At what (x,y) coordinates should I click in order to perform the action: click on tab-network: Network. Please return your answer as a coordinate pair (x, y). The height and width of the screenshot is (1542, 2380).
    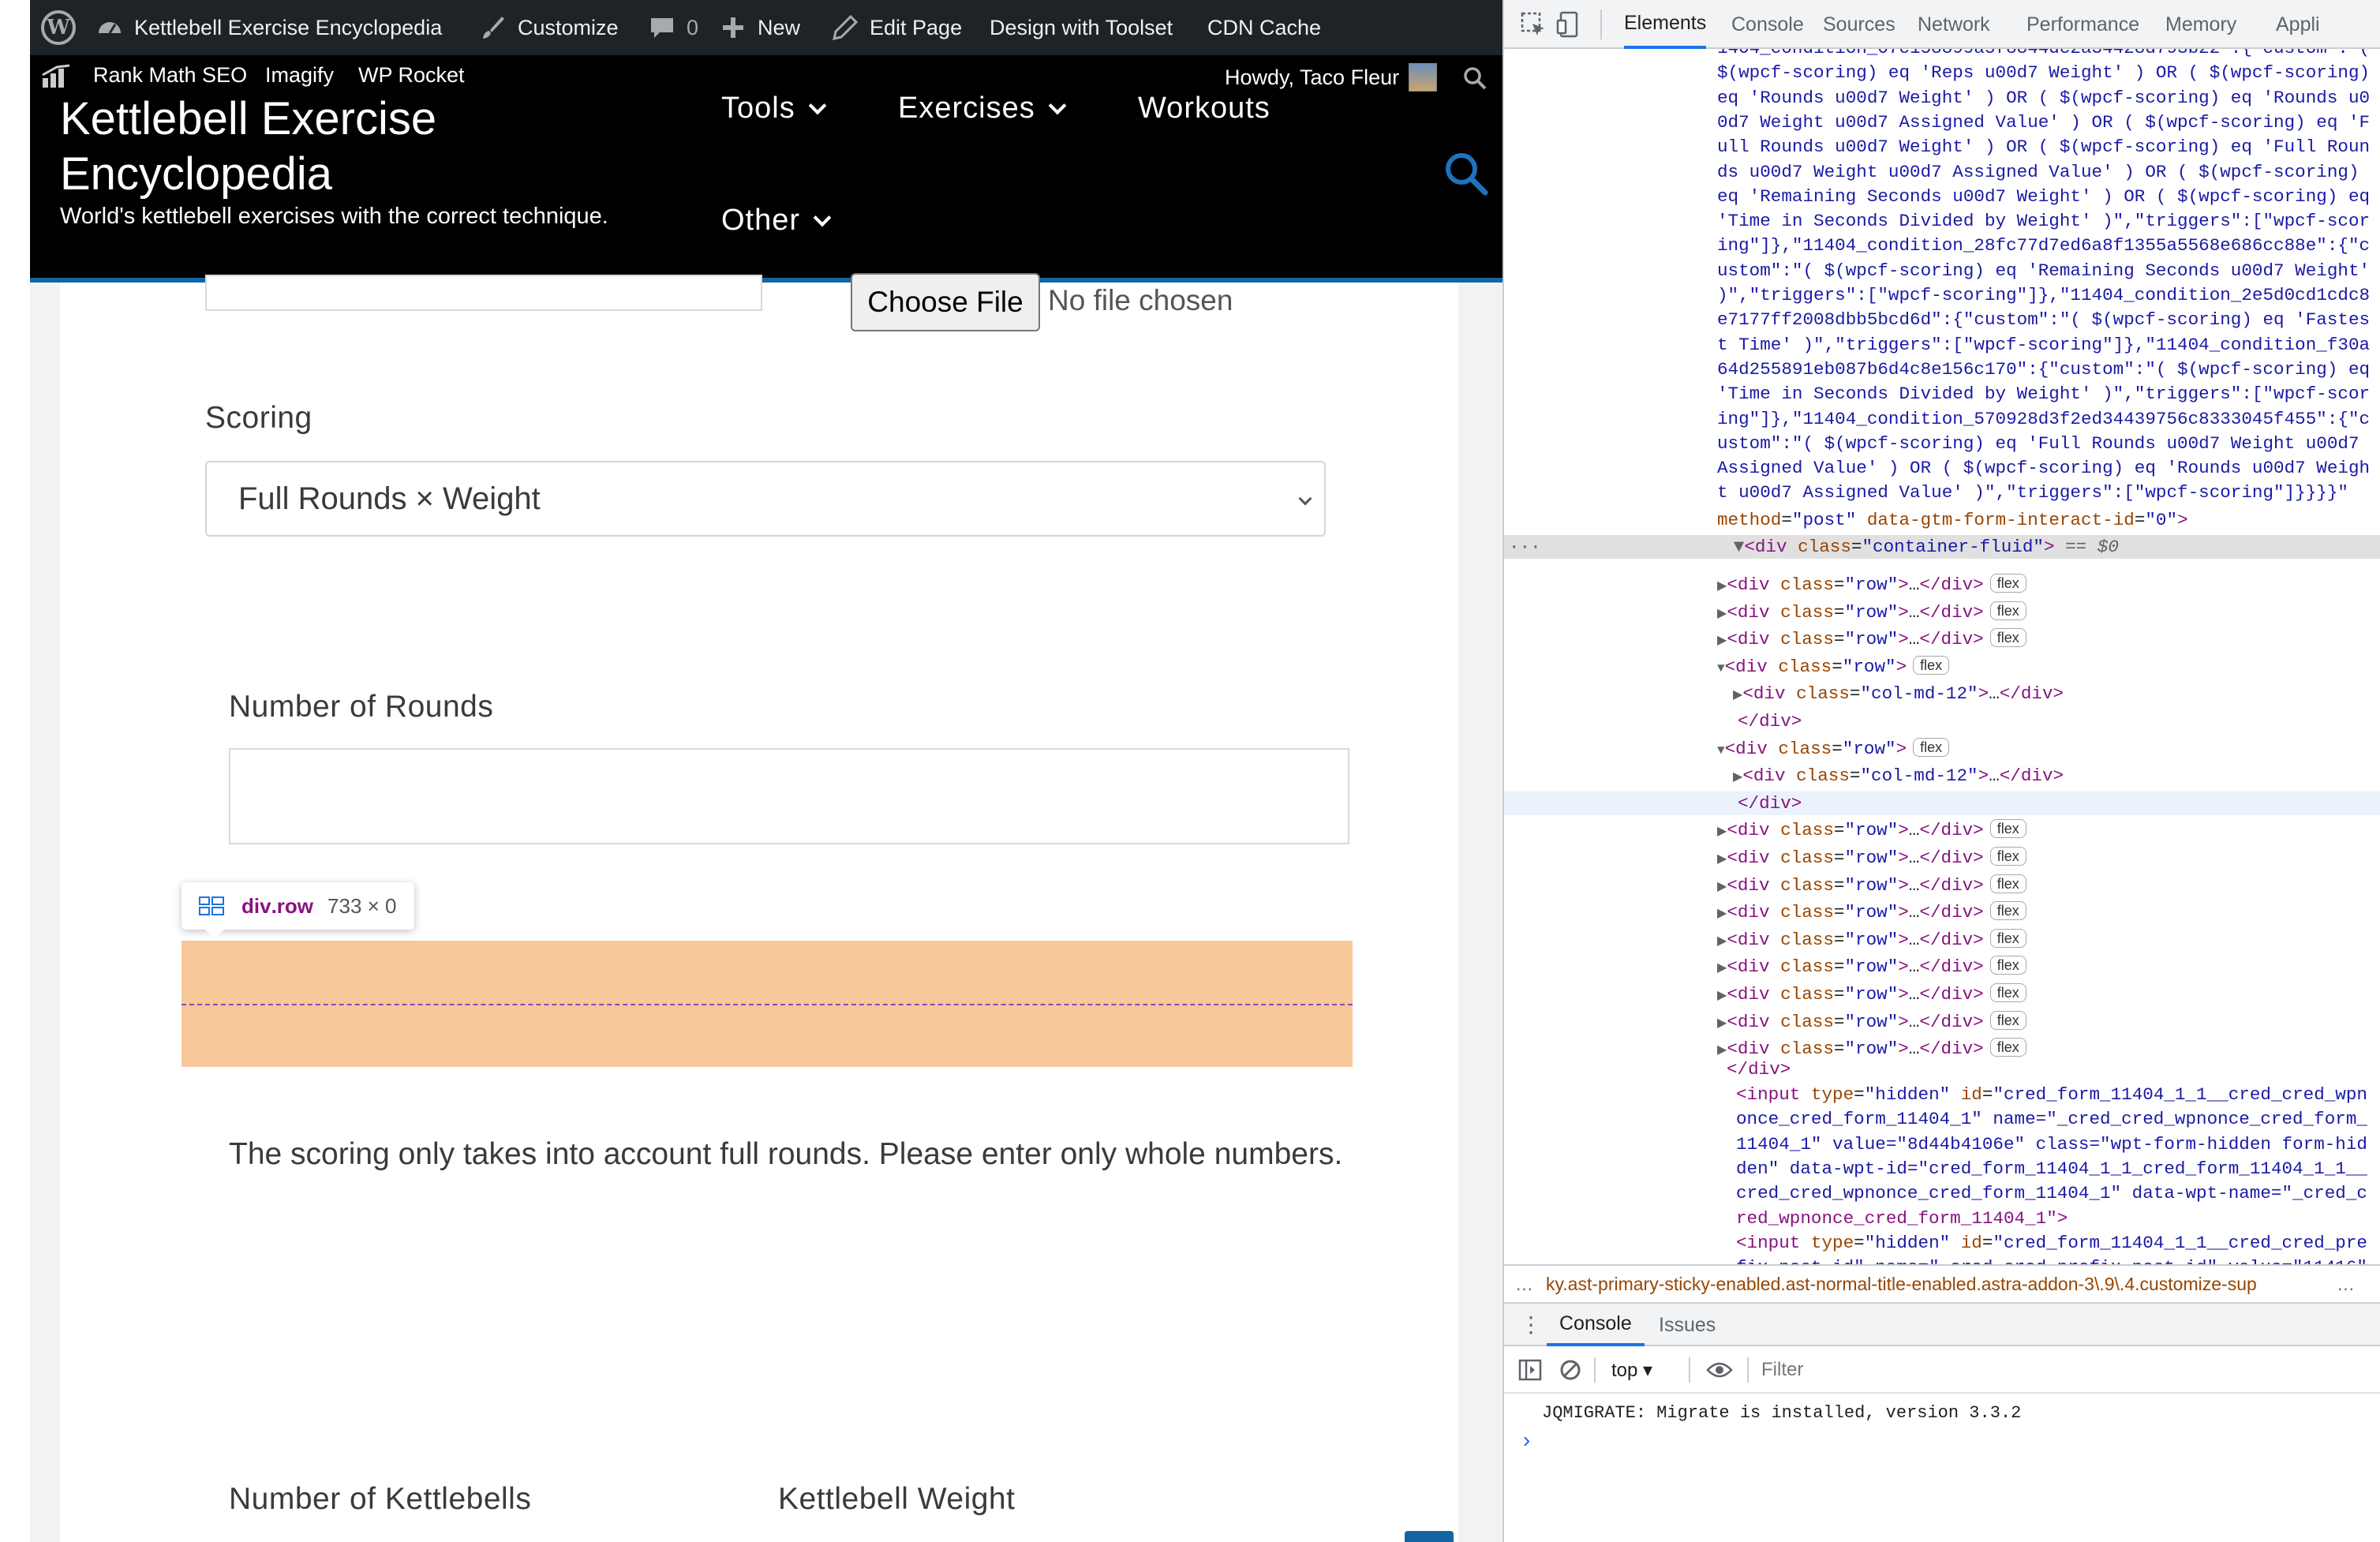
    Looking at the image, I should click on (1954, 24).